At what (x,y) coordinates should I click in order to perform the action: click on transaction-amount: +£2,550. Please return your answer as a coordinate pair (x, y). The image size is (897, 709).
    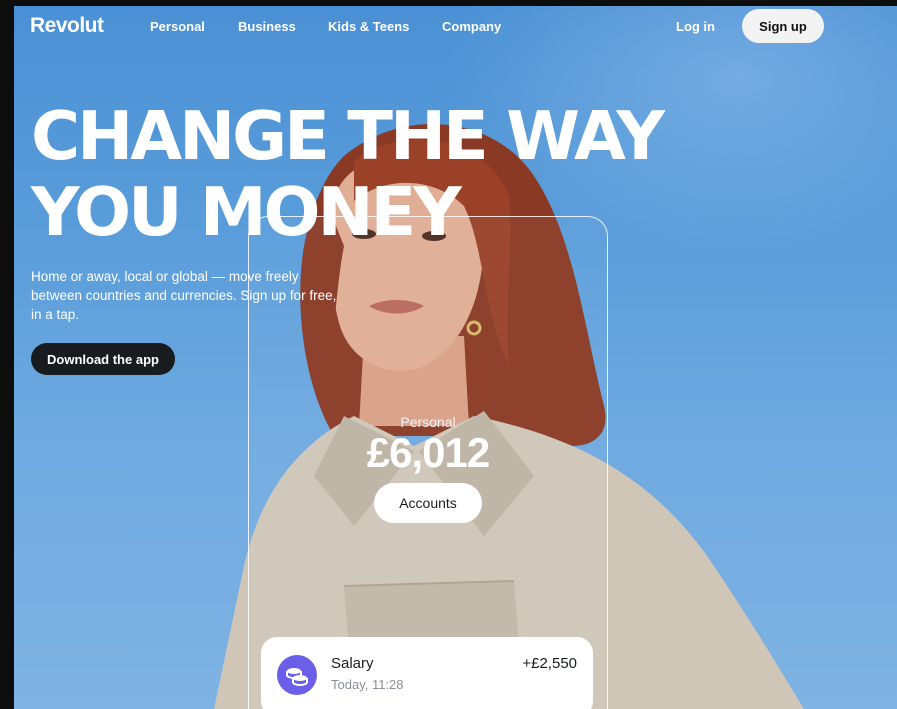
    Looking at the image, I should click on (549, 663).